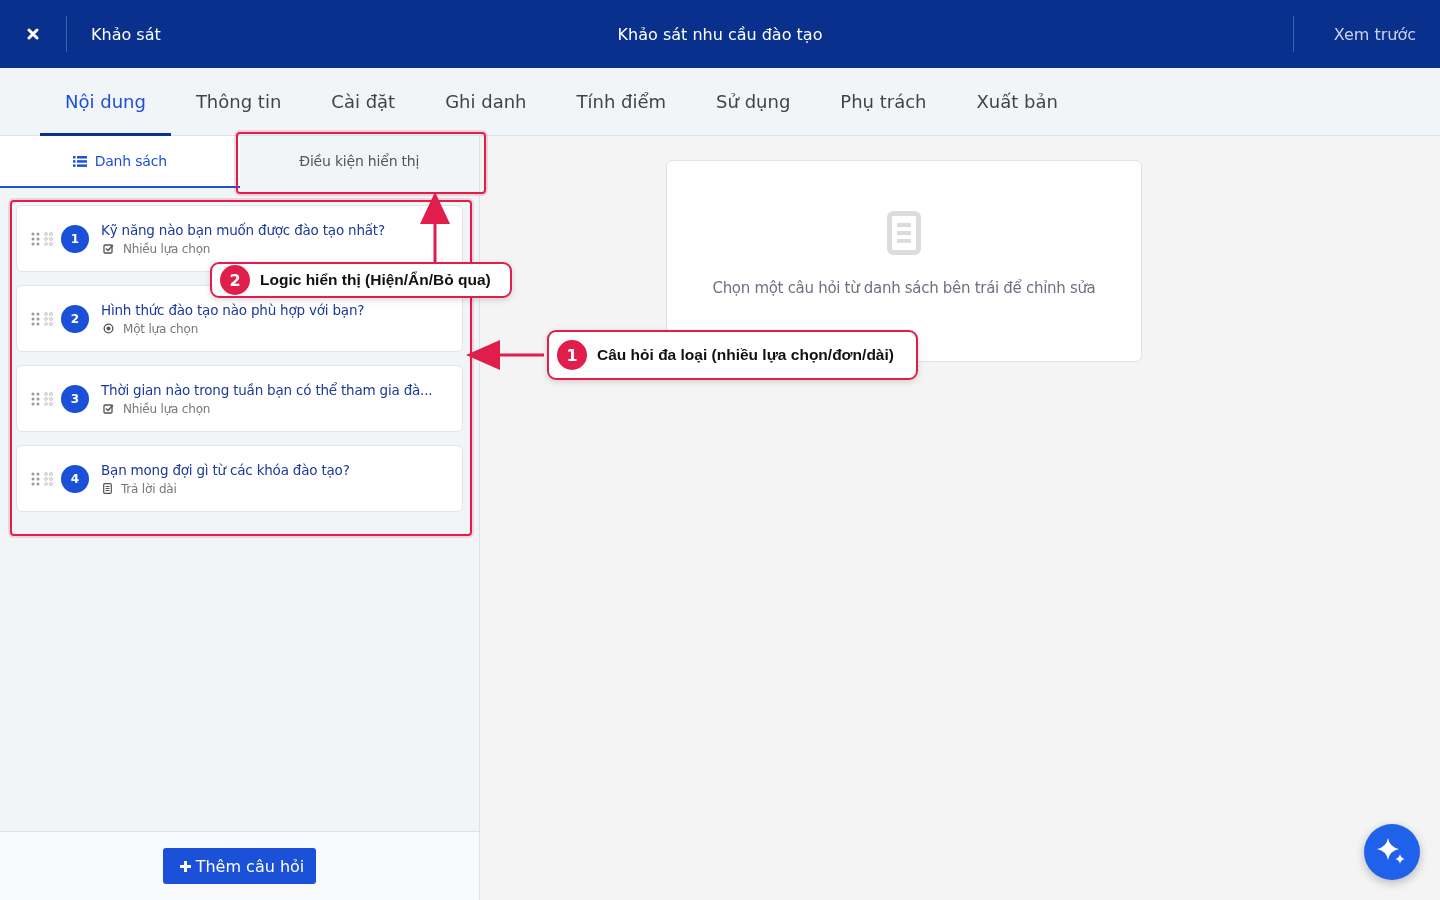 This screenshot has height=900, width=1440. I want to click on empty-state-text: Chọn một câu hỏi từ danh sách bên trái để chỉnh sửa, so click(904, 288).